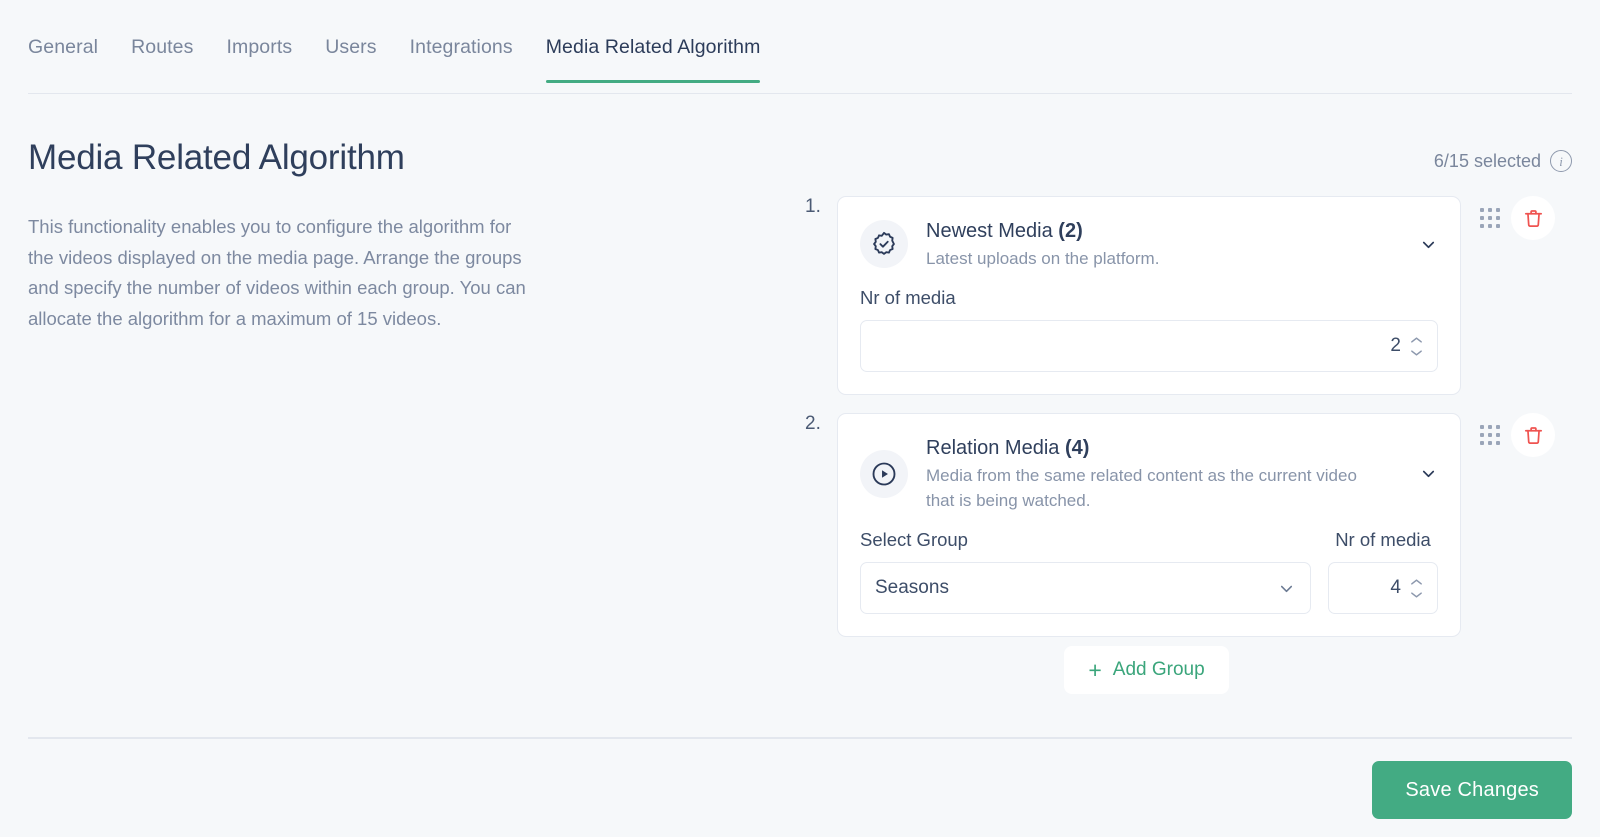  What do you see at coordinates (1095, 669) in the screenshot?
I see `plus-icon: +` at bounding box center [1095, 669].